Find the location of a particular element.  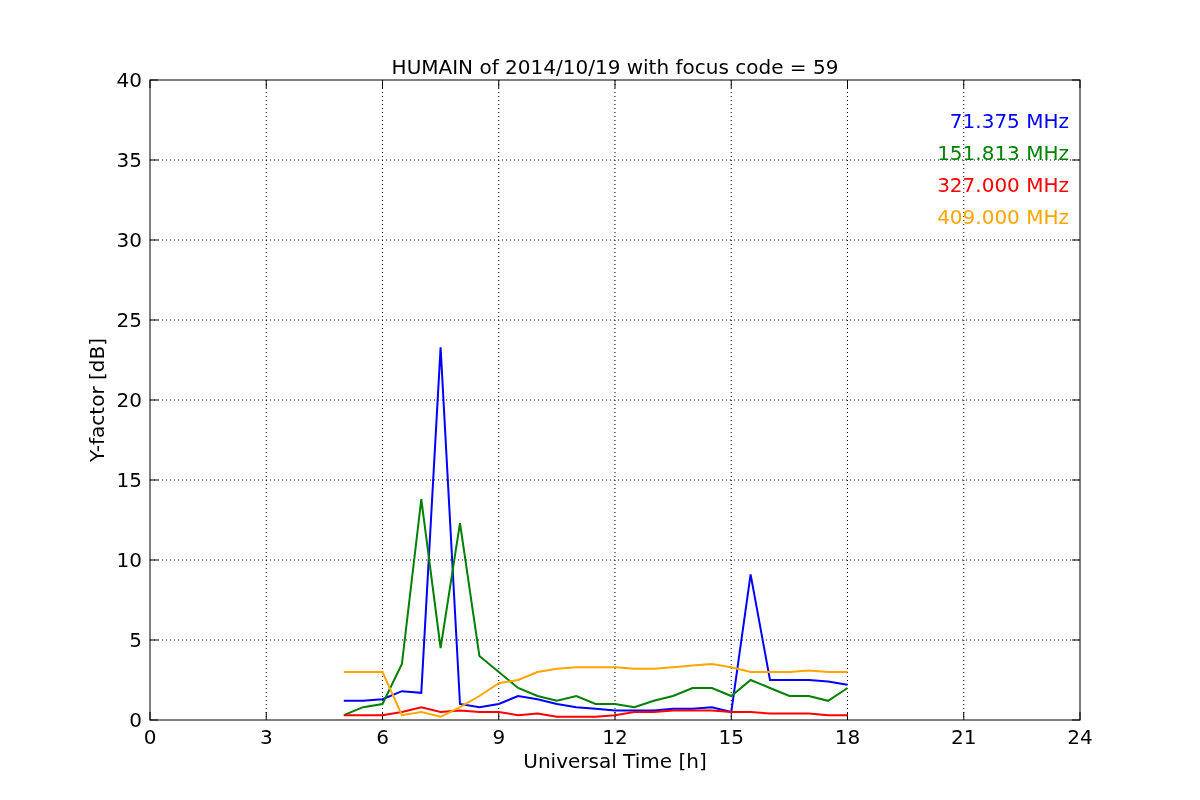

tick-label: 40 is located at coordinates (129, 80).